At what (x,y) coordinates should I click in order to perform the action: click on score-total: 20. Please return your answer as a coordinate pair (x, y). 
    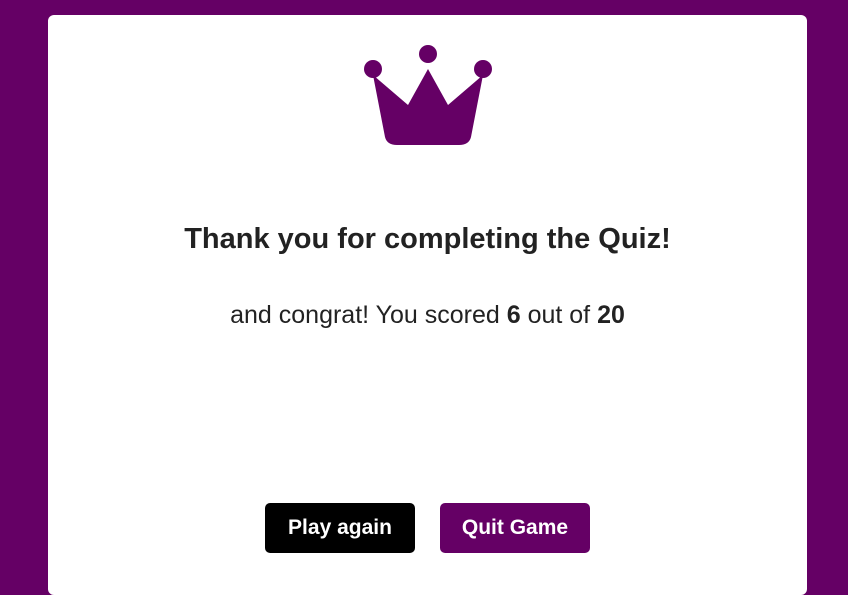
    Looking at the image, I should click on (611, 315).